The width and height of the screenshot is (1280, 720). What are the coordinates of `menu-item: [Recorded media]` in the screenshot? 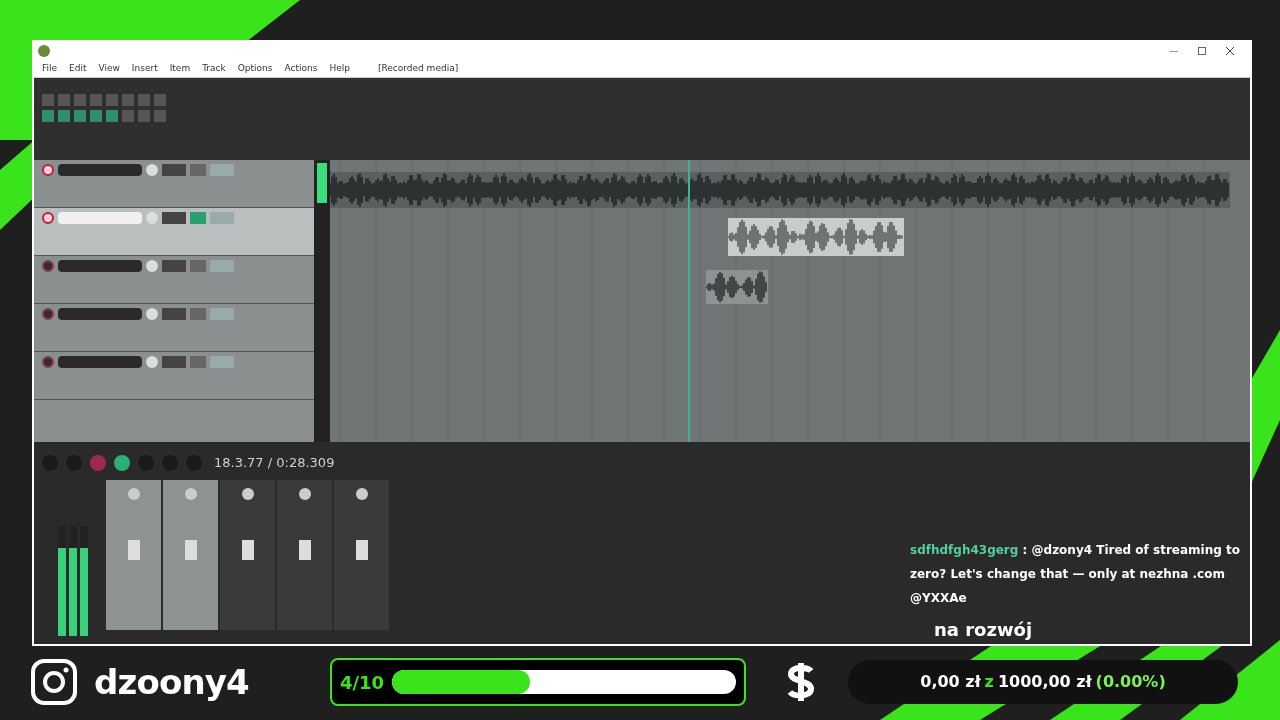 It's located at (418, 68).